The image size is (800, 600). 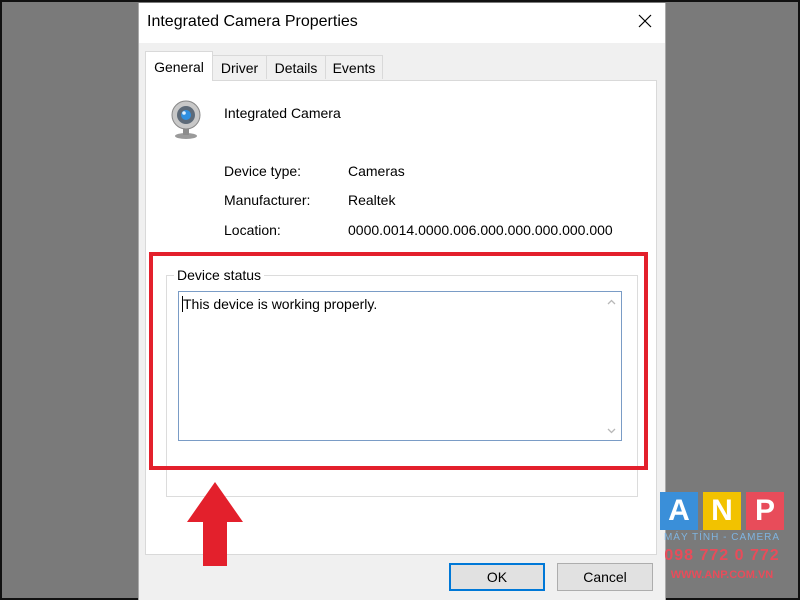 I want to click on tab-general: General, so click(x=179, y=66).